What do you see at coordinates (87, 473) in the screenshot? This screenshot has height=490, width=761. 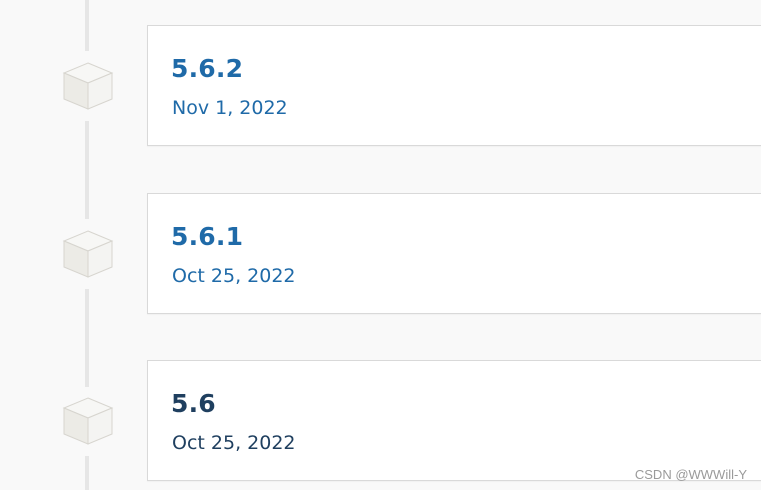 I see `timeline-line-bottom` at bounding box center [87, 473].